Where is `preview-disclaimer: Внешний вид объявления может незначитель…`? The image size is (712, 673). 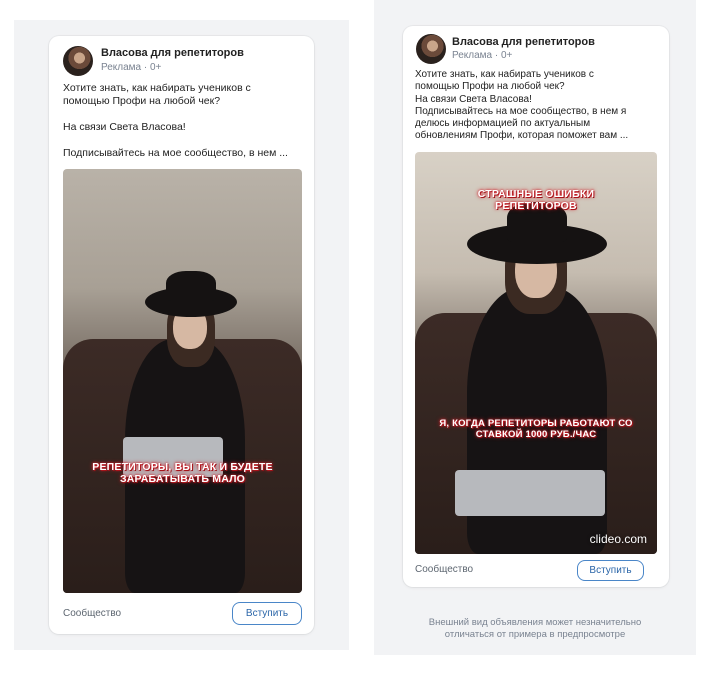
preview-disclaimer: Внешний вид объявления может незначитель… is located at coordinates (535, 628).